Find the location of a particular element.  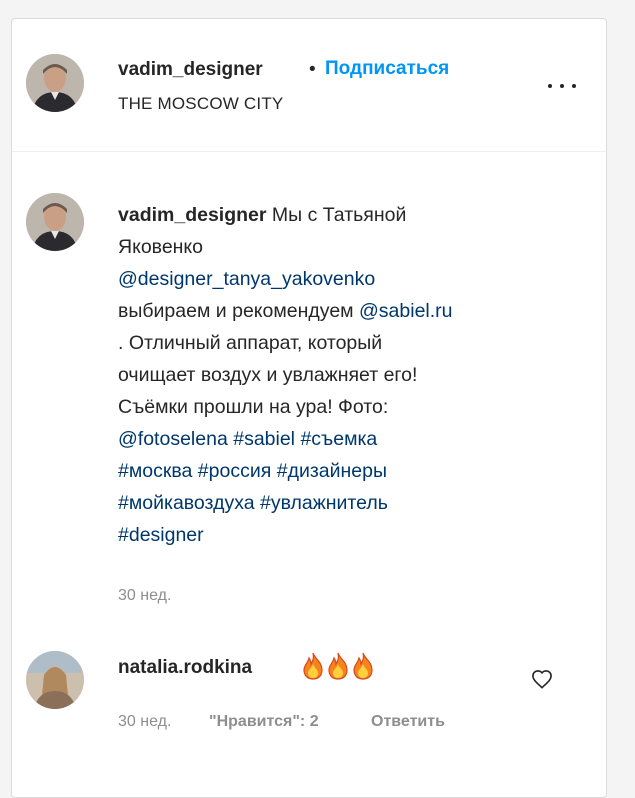

commenter-username: natalia.rodkina is located at coordinates (185, 668).